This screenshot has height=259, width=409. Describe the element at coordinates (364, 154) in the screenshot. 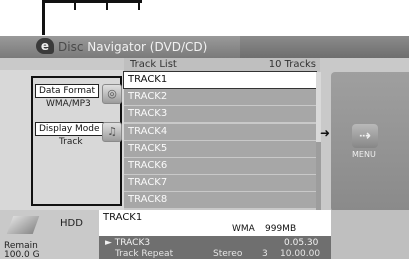

I see `menu-label: MENU` at that location.